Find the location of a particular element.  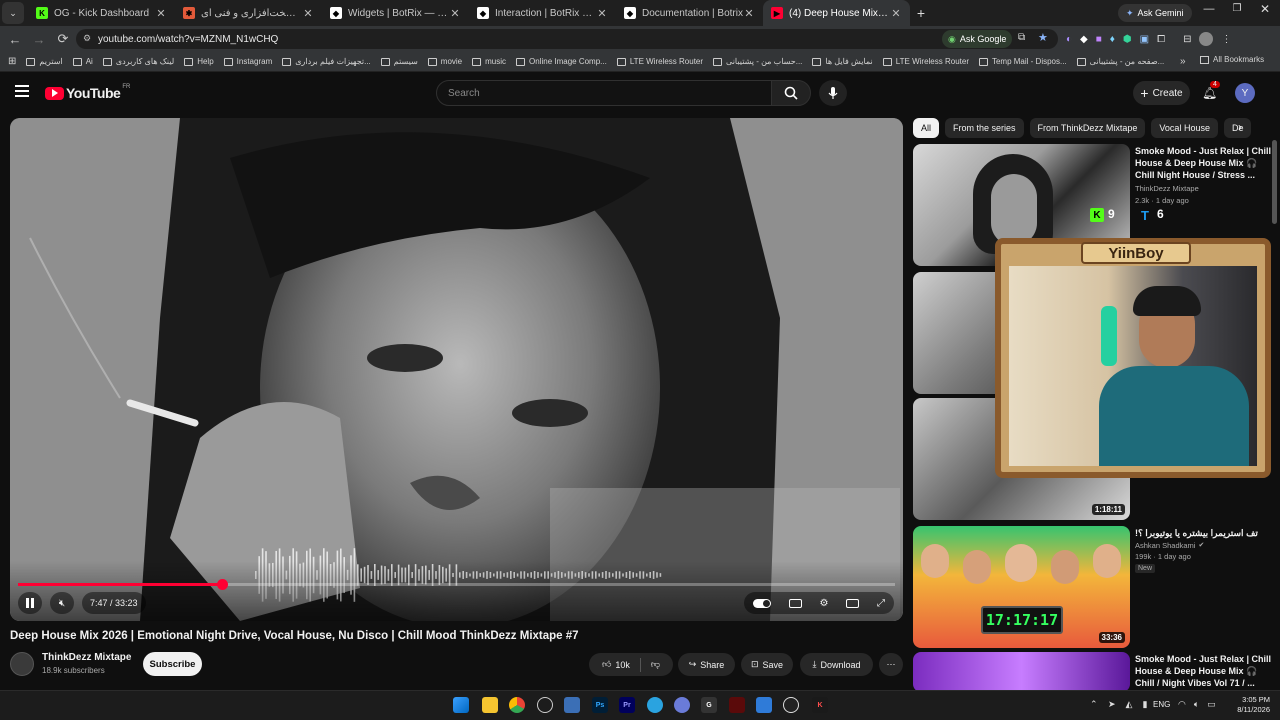

save-button: ⊡ Save is located at coordinates (767, 664).